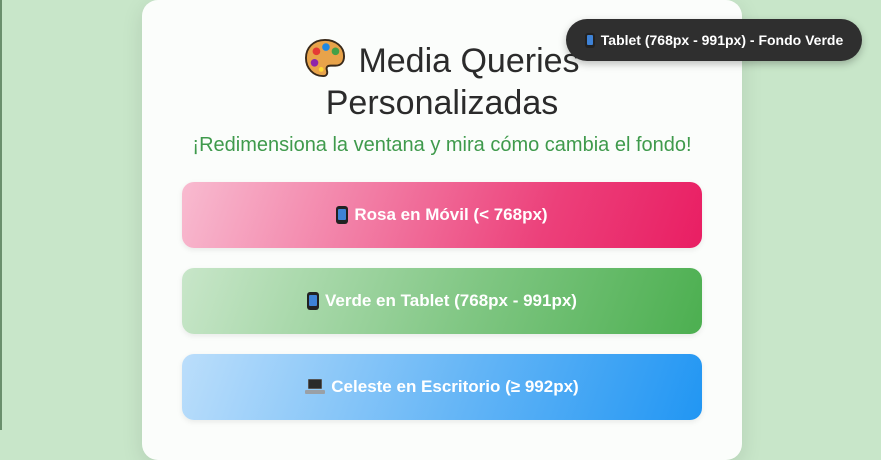  What do you see at coordinates (315, 387) in the screenshot?
I see `laptop-icon` at bounding box center [315, 387].